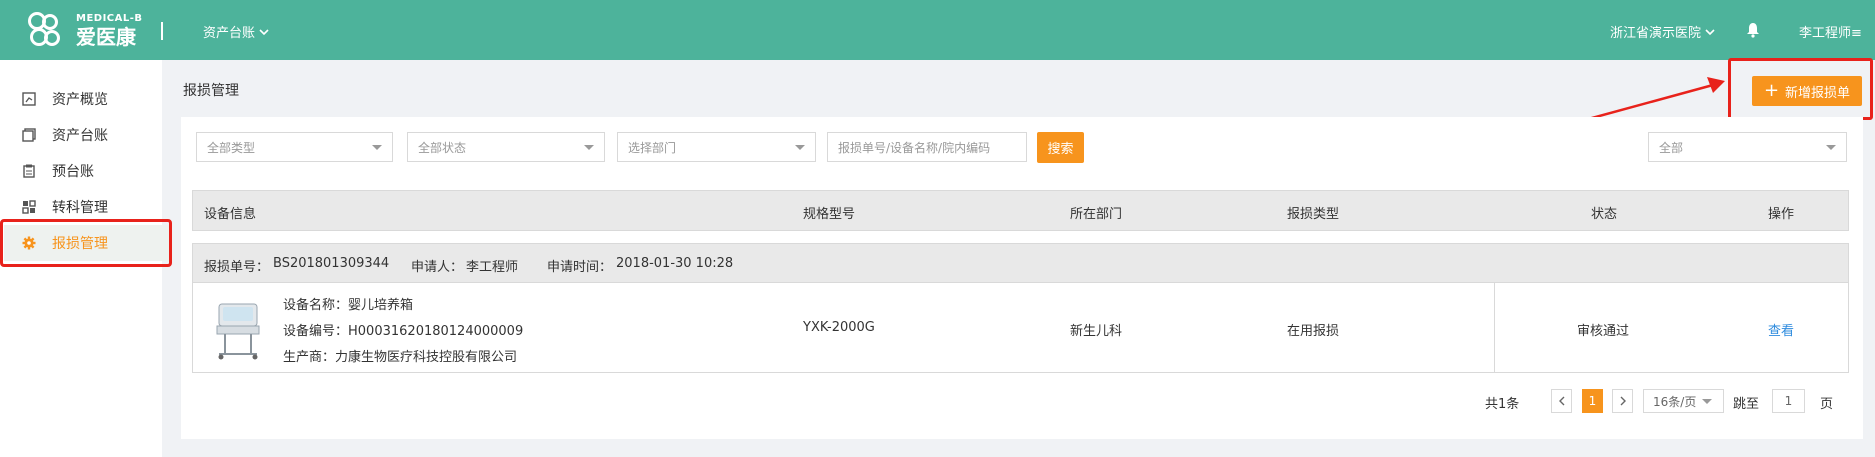 Image resolution: width=1875 pixels, height=457 pixels. I want to click on sidebar-item-overview: 资产概览, so click(81, 99).